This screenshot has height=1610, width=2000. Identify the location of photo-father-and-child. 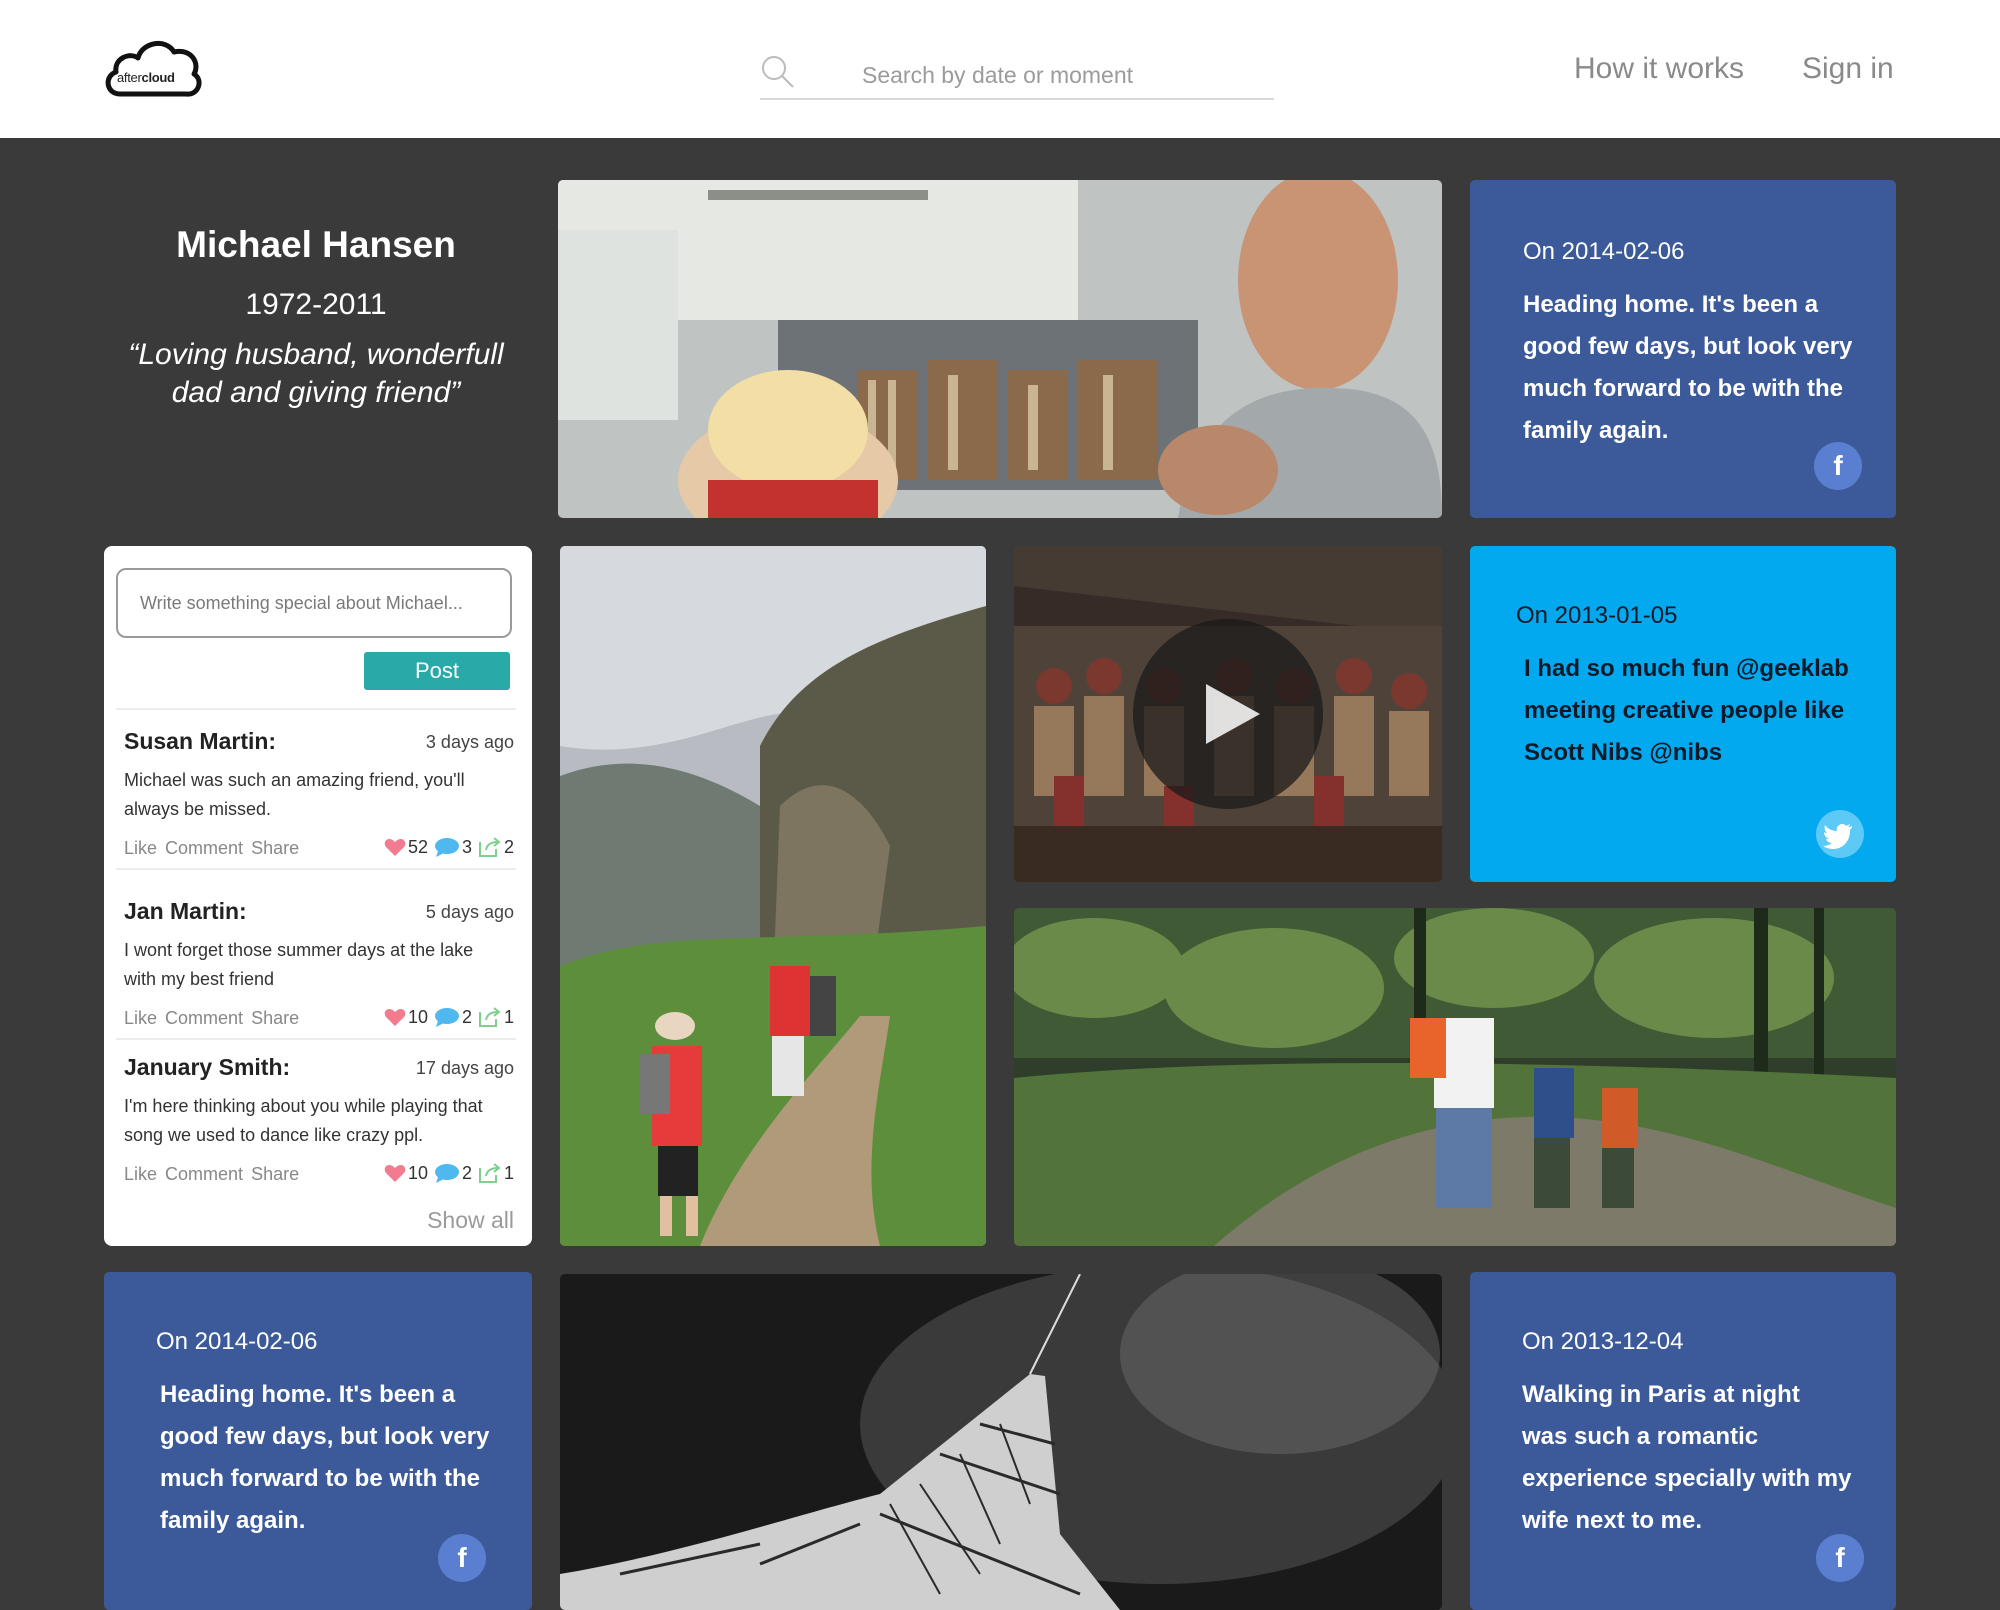
(1000, 349).